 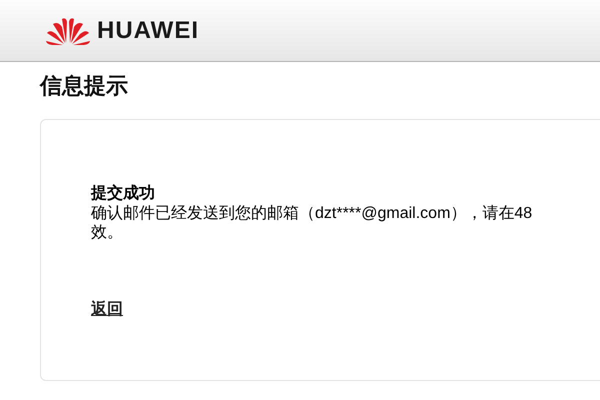 What do you see at coordinates (68, 30) in the screenshot?
I see `logo-icon` at bounding box center [68, 30].